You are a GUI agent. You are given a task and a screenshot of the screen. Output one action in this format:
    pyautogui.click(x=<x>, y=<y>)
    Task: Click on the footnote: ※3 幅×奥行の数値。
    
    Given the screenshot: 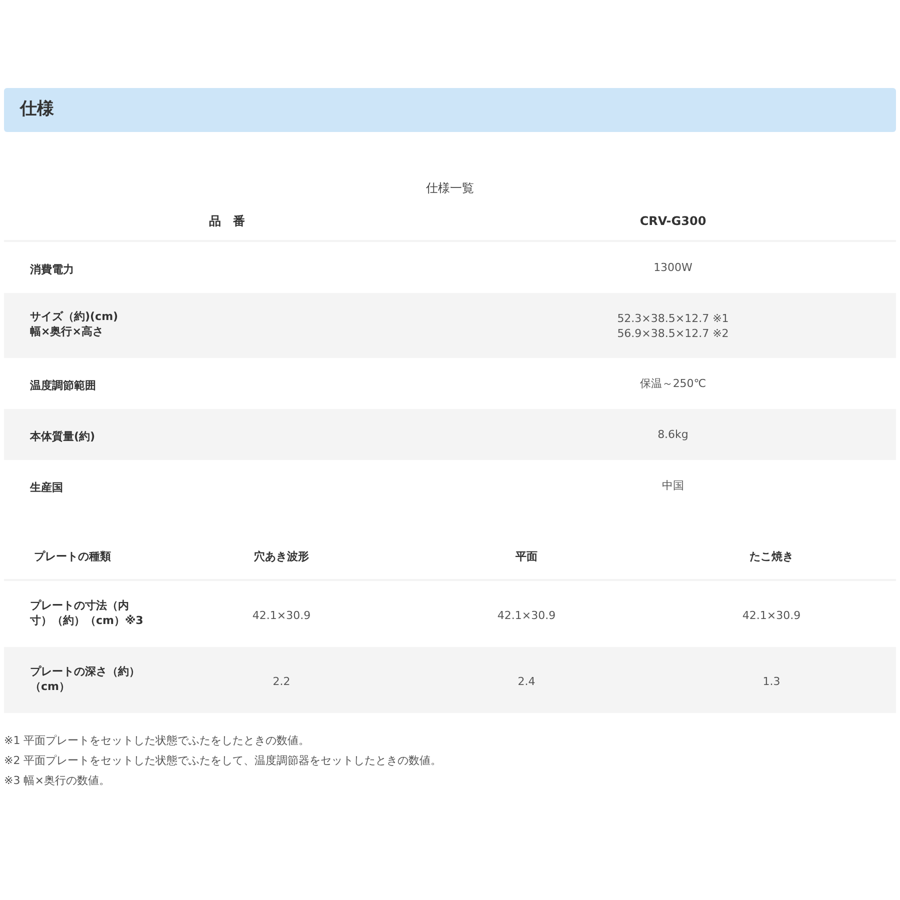 What is the action you would take?
    pyautogui.click(x=57, y=781)
    